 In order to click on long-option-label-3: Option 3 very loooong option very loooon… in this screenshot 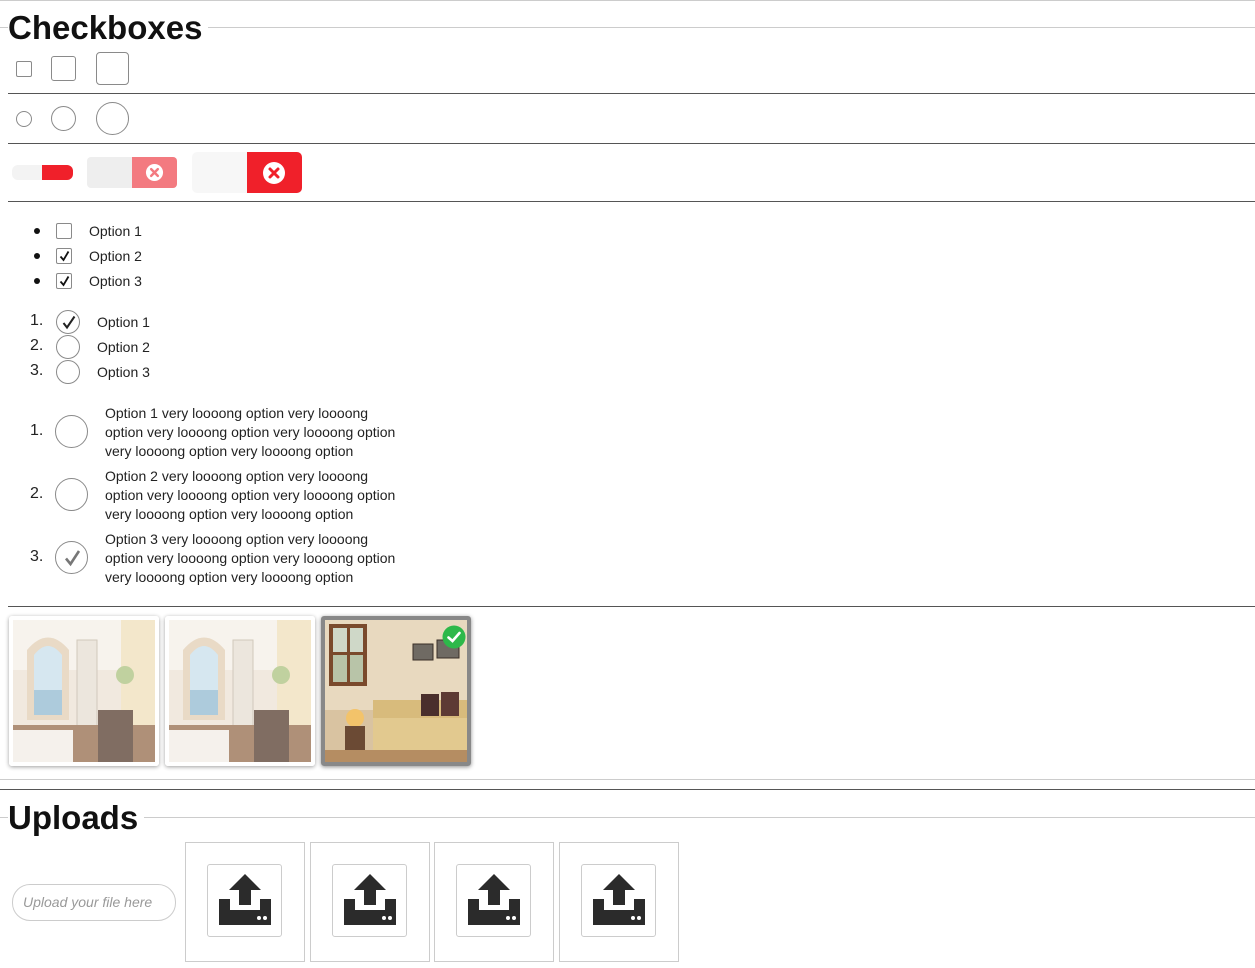, I will do `click(250, 558)`.